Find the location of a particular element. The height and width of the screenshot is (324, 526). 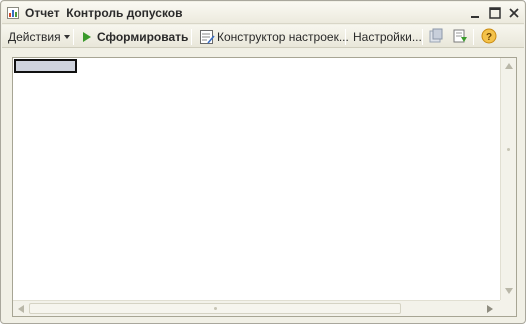

scroll-corner is located at coordinates (508, 308).